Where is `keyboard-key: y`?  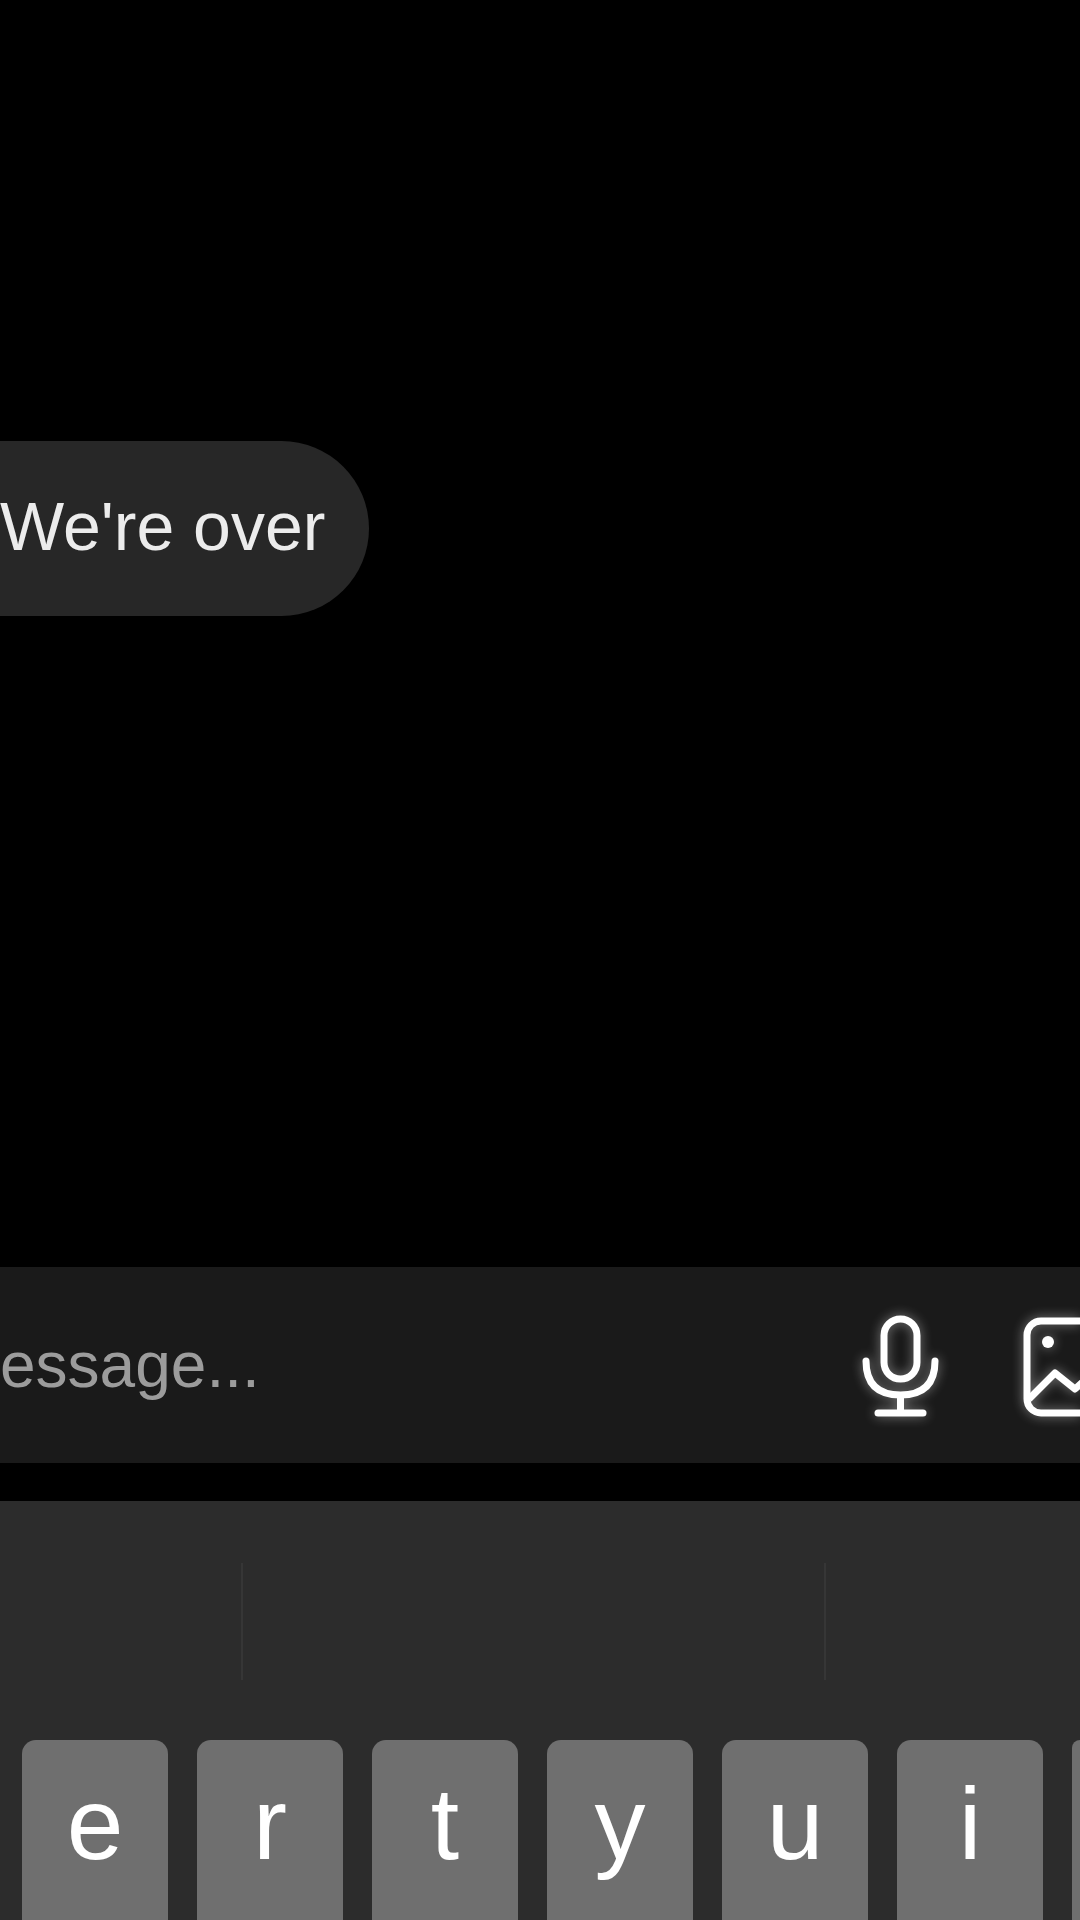
keyboard-key: y is located at coordinates (620, 1830).